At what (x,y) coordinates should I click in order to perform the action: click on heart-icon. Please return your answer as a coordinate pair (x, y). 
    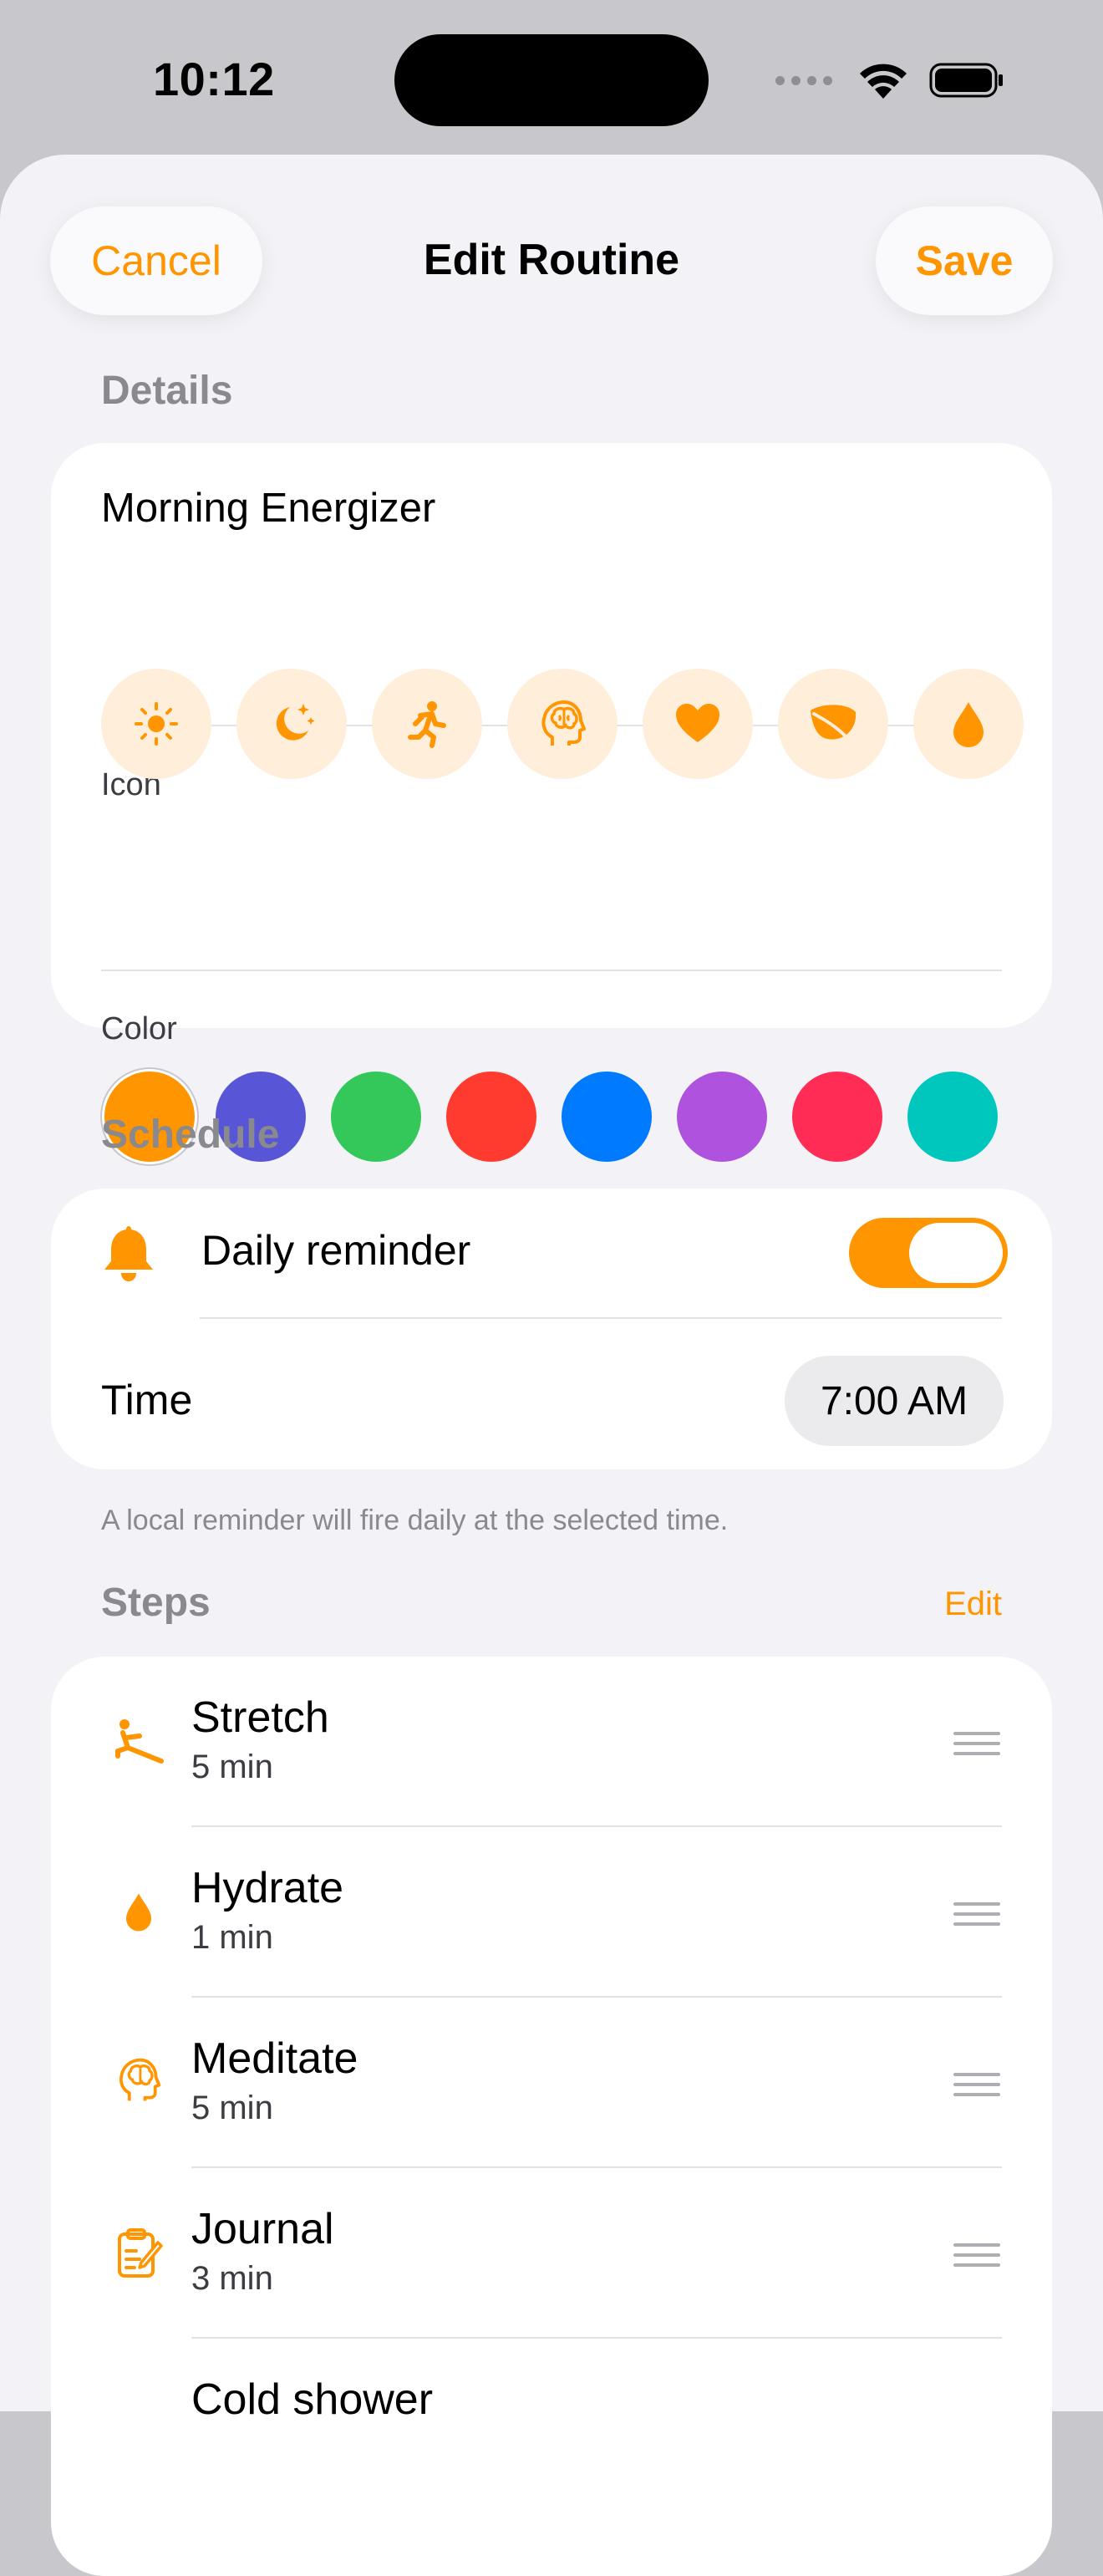
    Looking at the image, I should click on (697, 723).